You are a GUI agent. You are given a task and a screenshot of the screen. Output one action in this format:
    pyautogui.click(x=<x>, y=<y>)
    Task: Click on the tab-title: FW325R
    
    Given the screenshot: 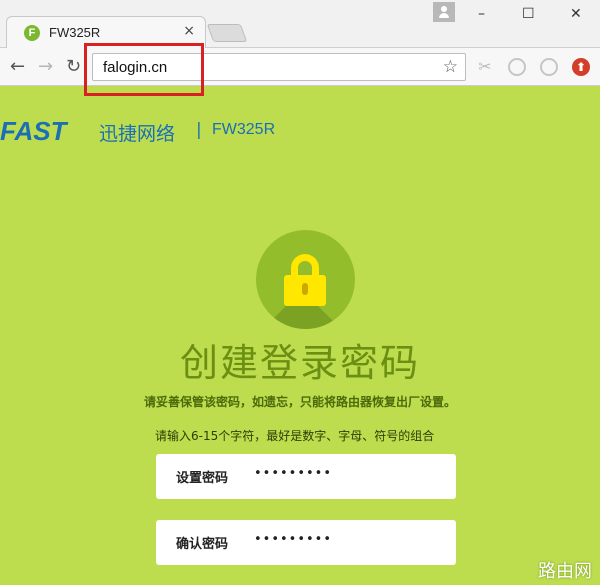 What is the action you would take?
    pyautogui.click(x=75, y=32)
    